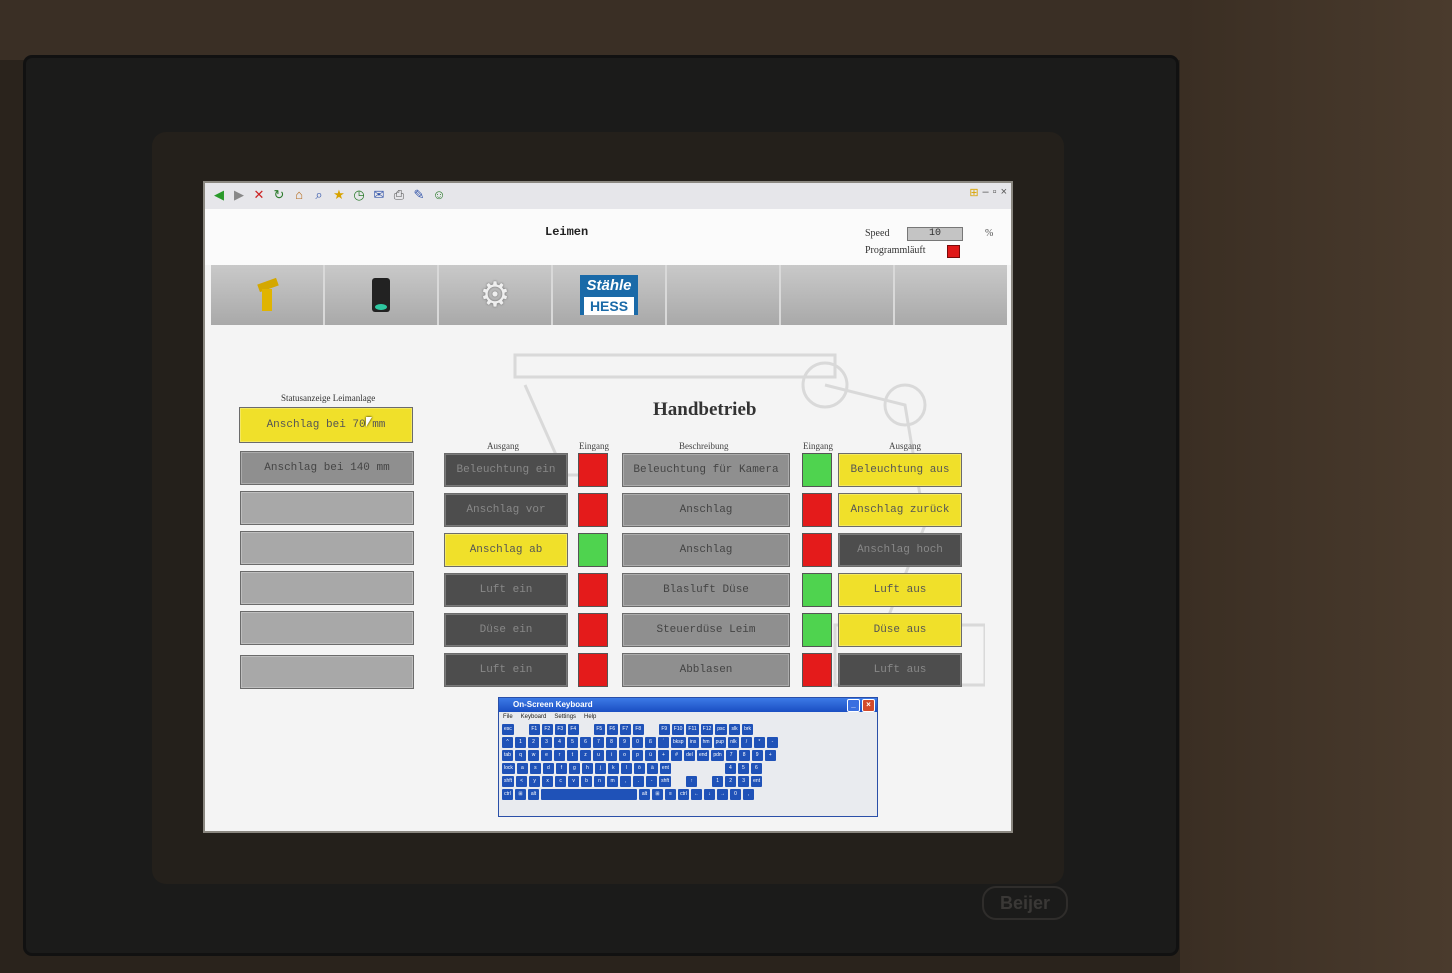 The height and width of the screenshot is (973, 1452). I want to click on osk-key: nlk, so click(733, 742).